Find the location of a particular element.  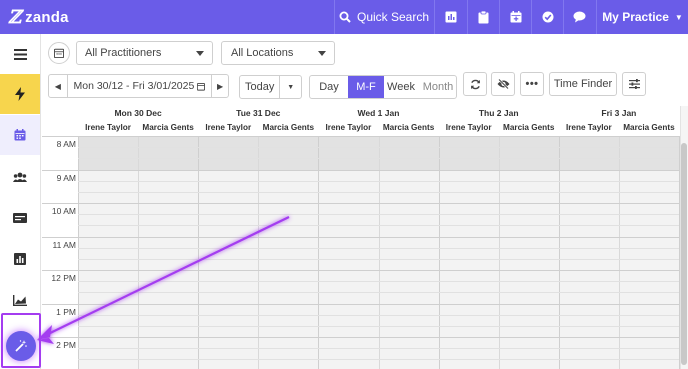

practitioners-dropdown: All Practitioners is located at coordinates (144, 53).